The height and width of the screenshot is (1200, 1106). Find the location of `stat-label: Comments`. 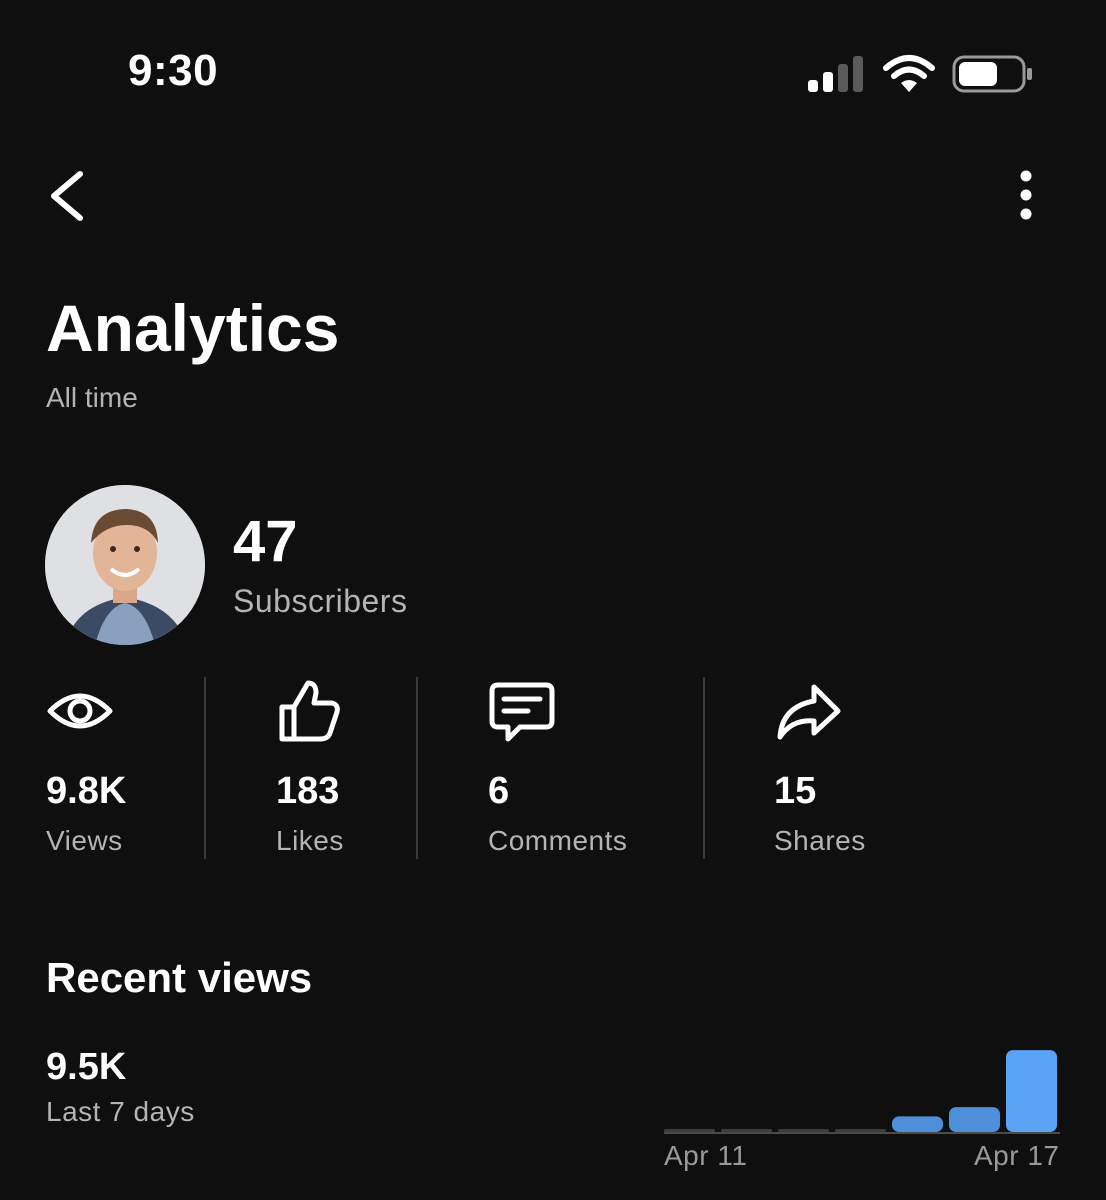

stat-label: Comments is located at coordinates (558, 840).